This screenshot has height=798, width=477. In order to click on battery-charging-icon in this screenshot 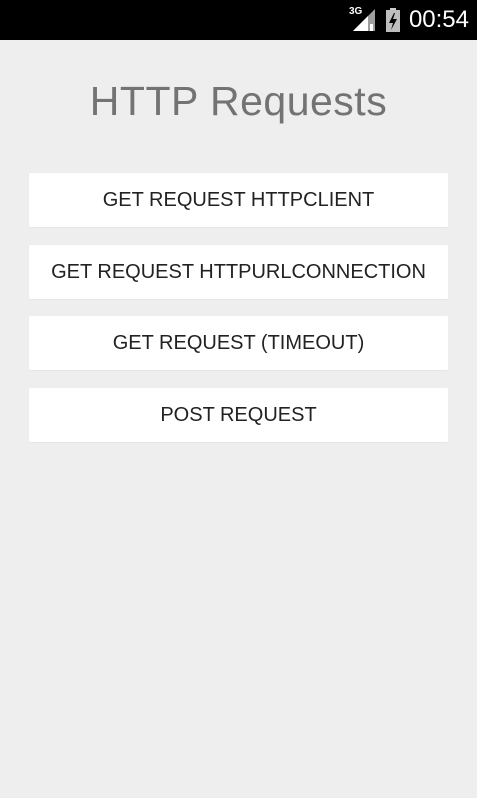, I will do `click(393, 20)`.